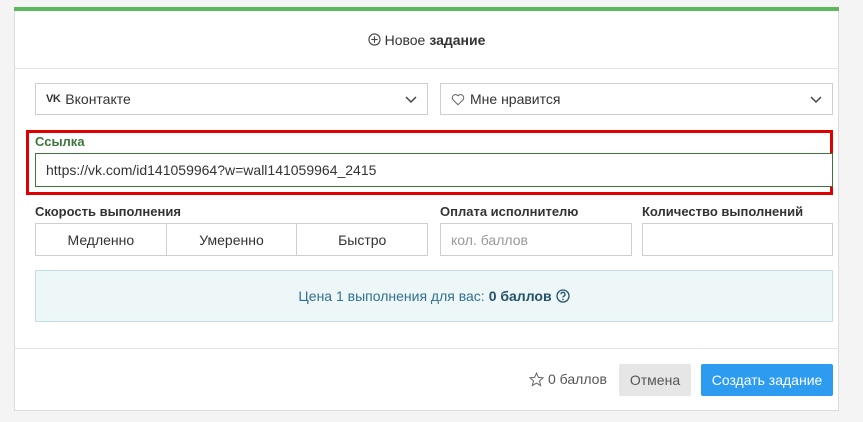 The image size is (863, 422). What do you see at coordinates (737, 239) in the screenshot?
I see `count-input` at bounding box center [737, 239].